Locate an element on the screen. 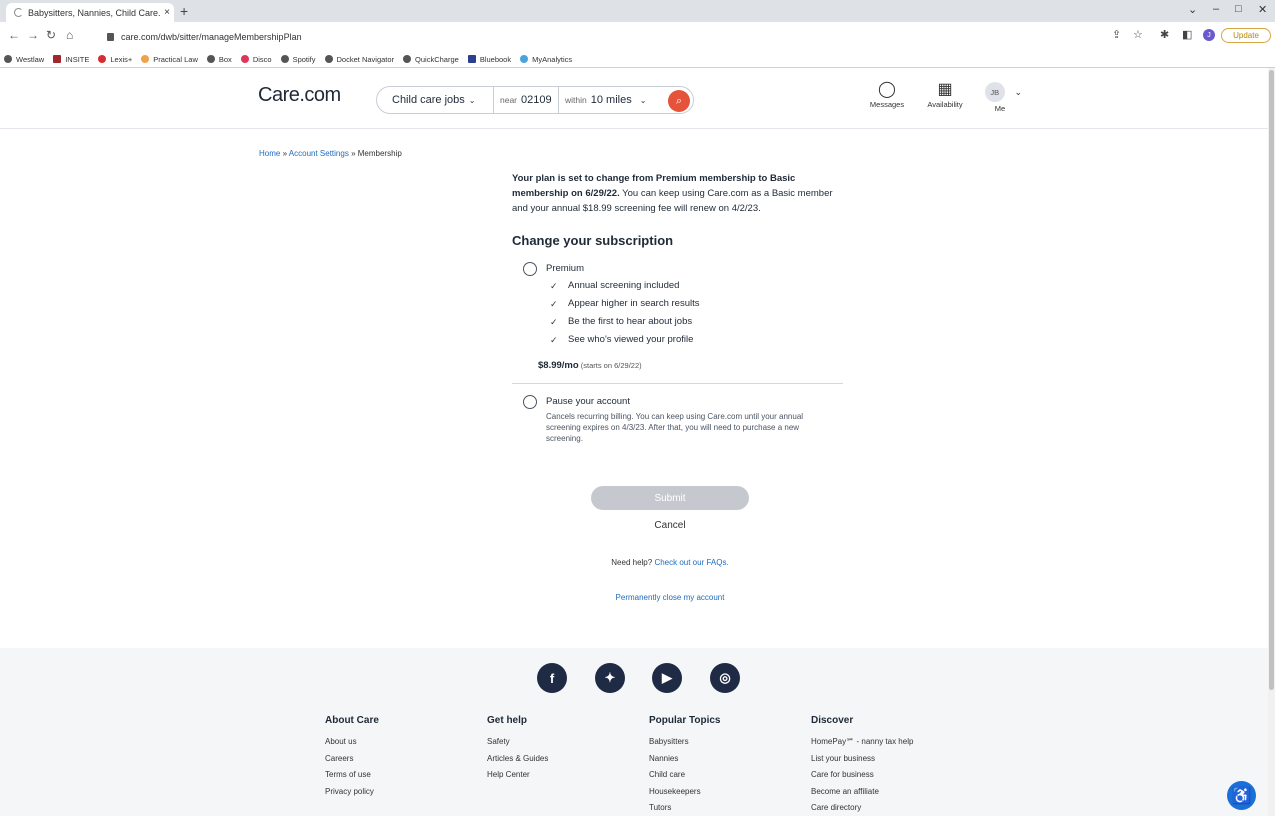 This screenshot has width=1275, height=817. facebook-icon: f is located at coordinates (552, 678).